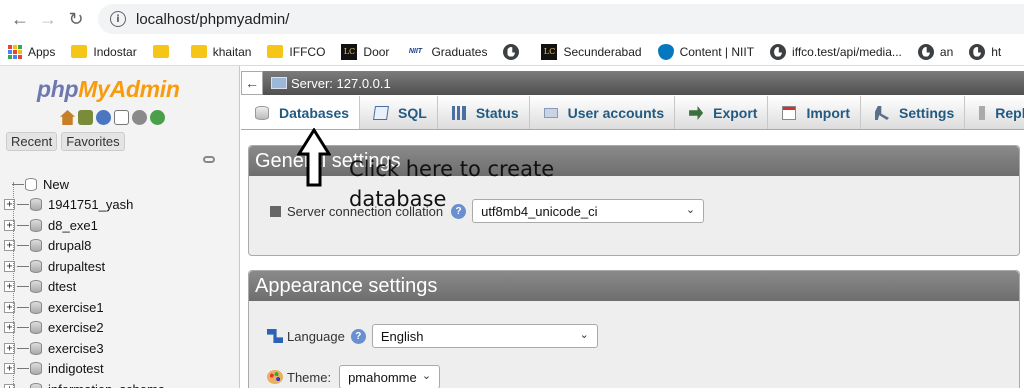 The image size is (1024, 388). Describe the element at coordinates (62, 286) in the screenshot. I see `db-name: dtest` at that location.